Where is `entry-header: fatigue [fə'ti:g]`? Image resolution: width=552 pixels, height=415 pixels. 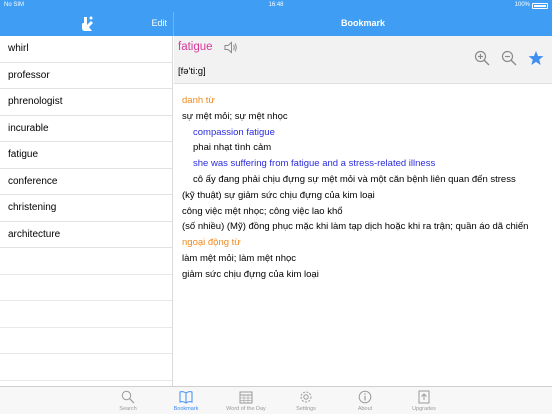
entry-header: fatigue [fə'ti:g] is located at coordinates (363, 60).